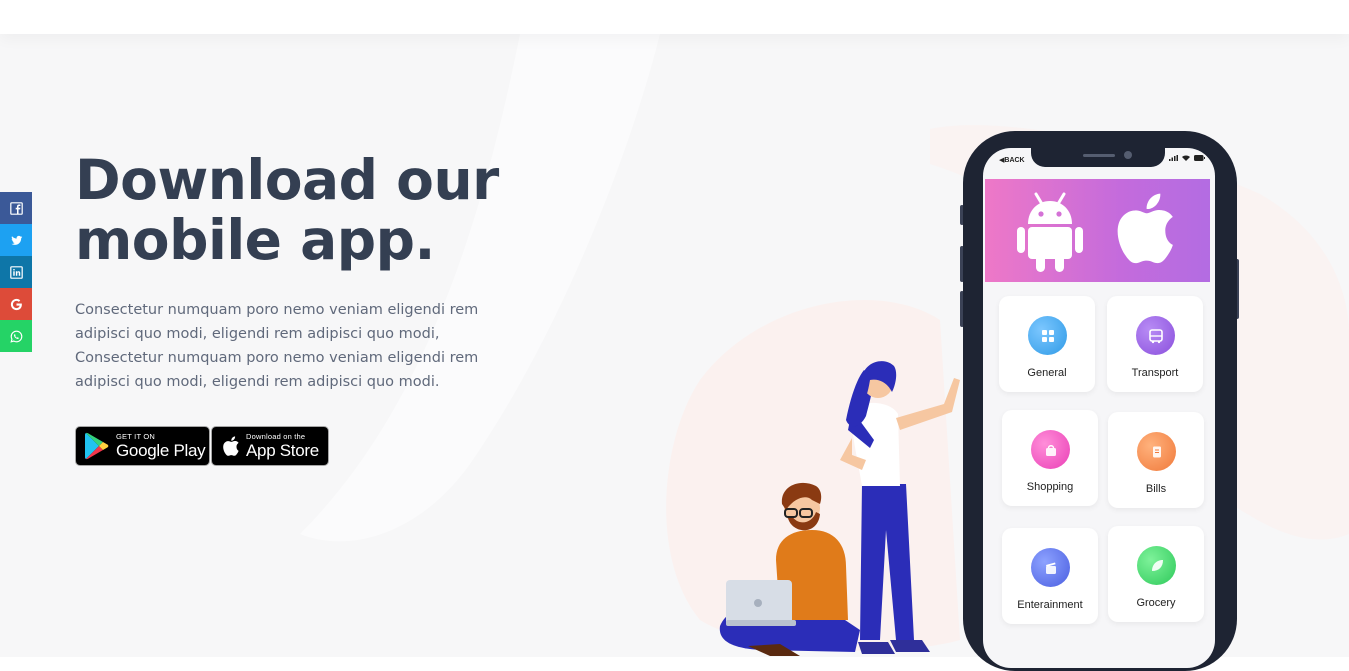  Describe the element at coordinates (1155, 373) in the screenshot. I see `tile-label: Transport` at that location.